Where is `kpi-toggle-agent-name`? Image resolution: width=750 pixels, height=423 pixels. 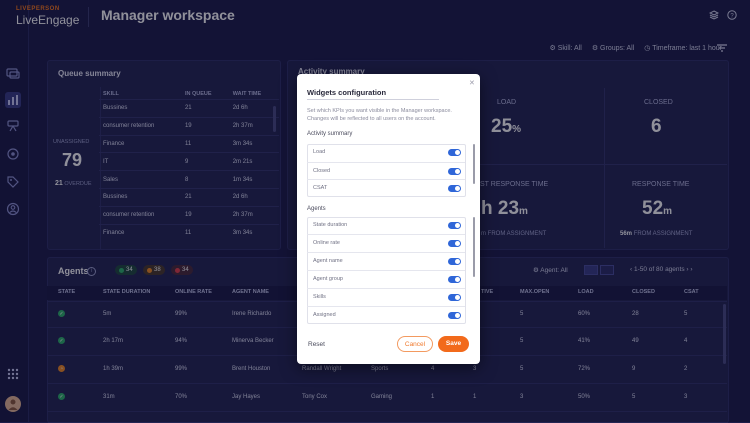
kpi-toggle-agent-name is located at coordinates (454, 261).